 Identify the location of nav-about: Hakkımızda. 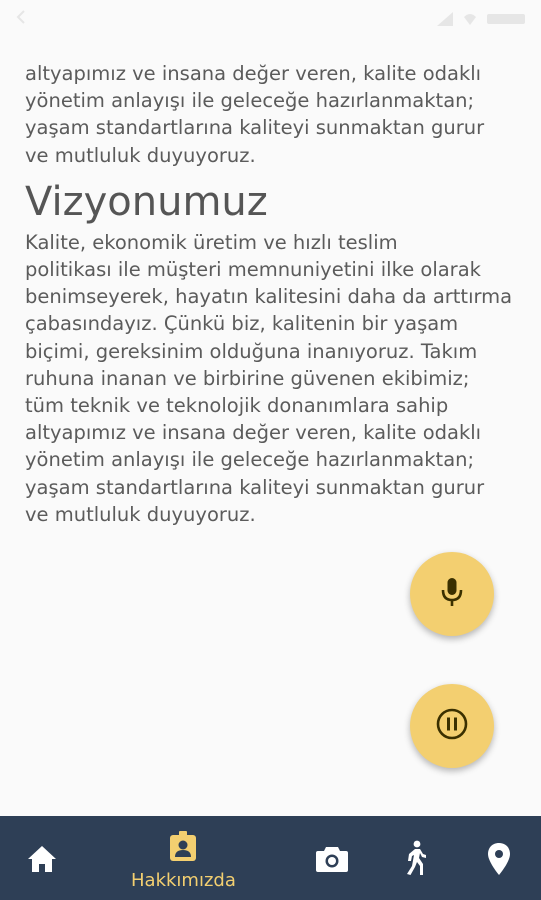
(183, 860).